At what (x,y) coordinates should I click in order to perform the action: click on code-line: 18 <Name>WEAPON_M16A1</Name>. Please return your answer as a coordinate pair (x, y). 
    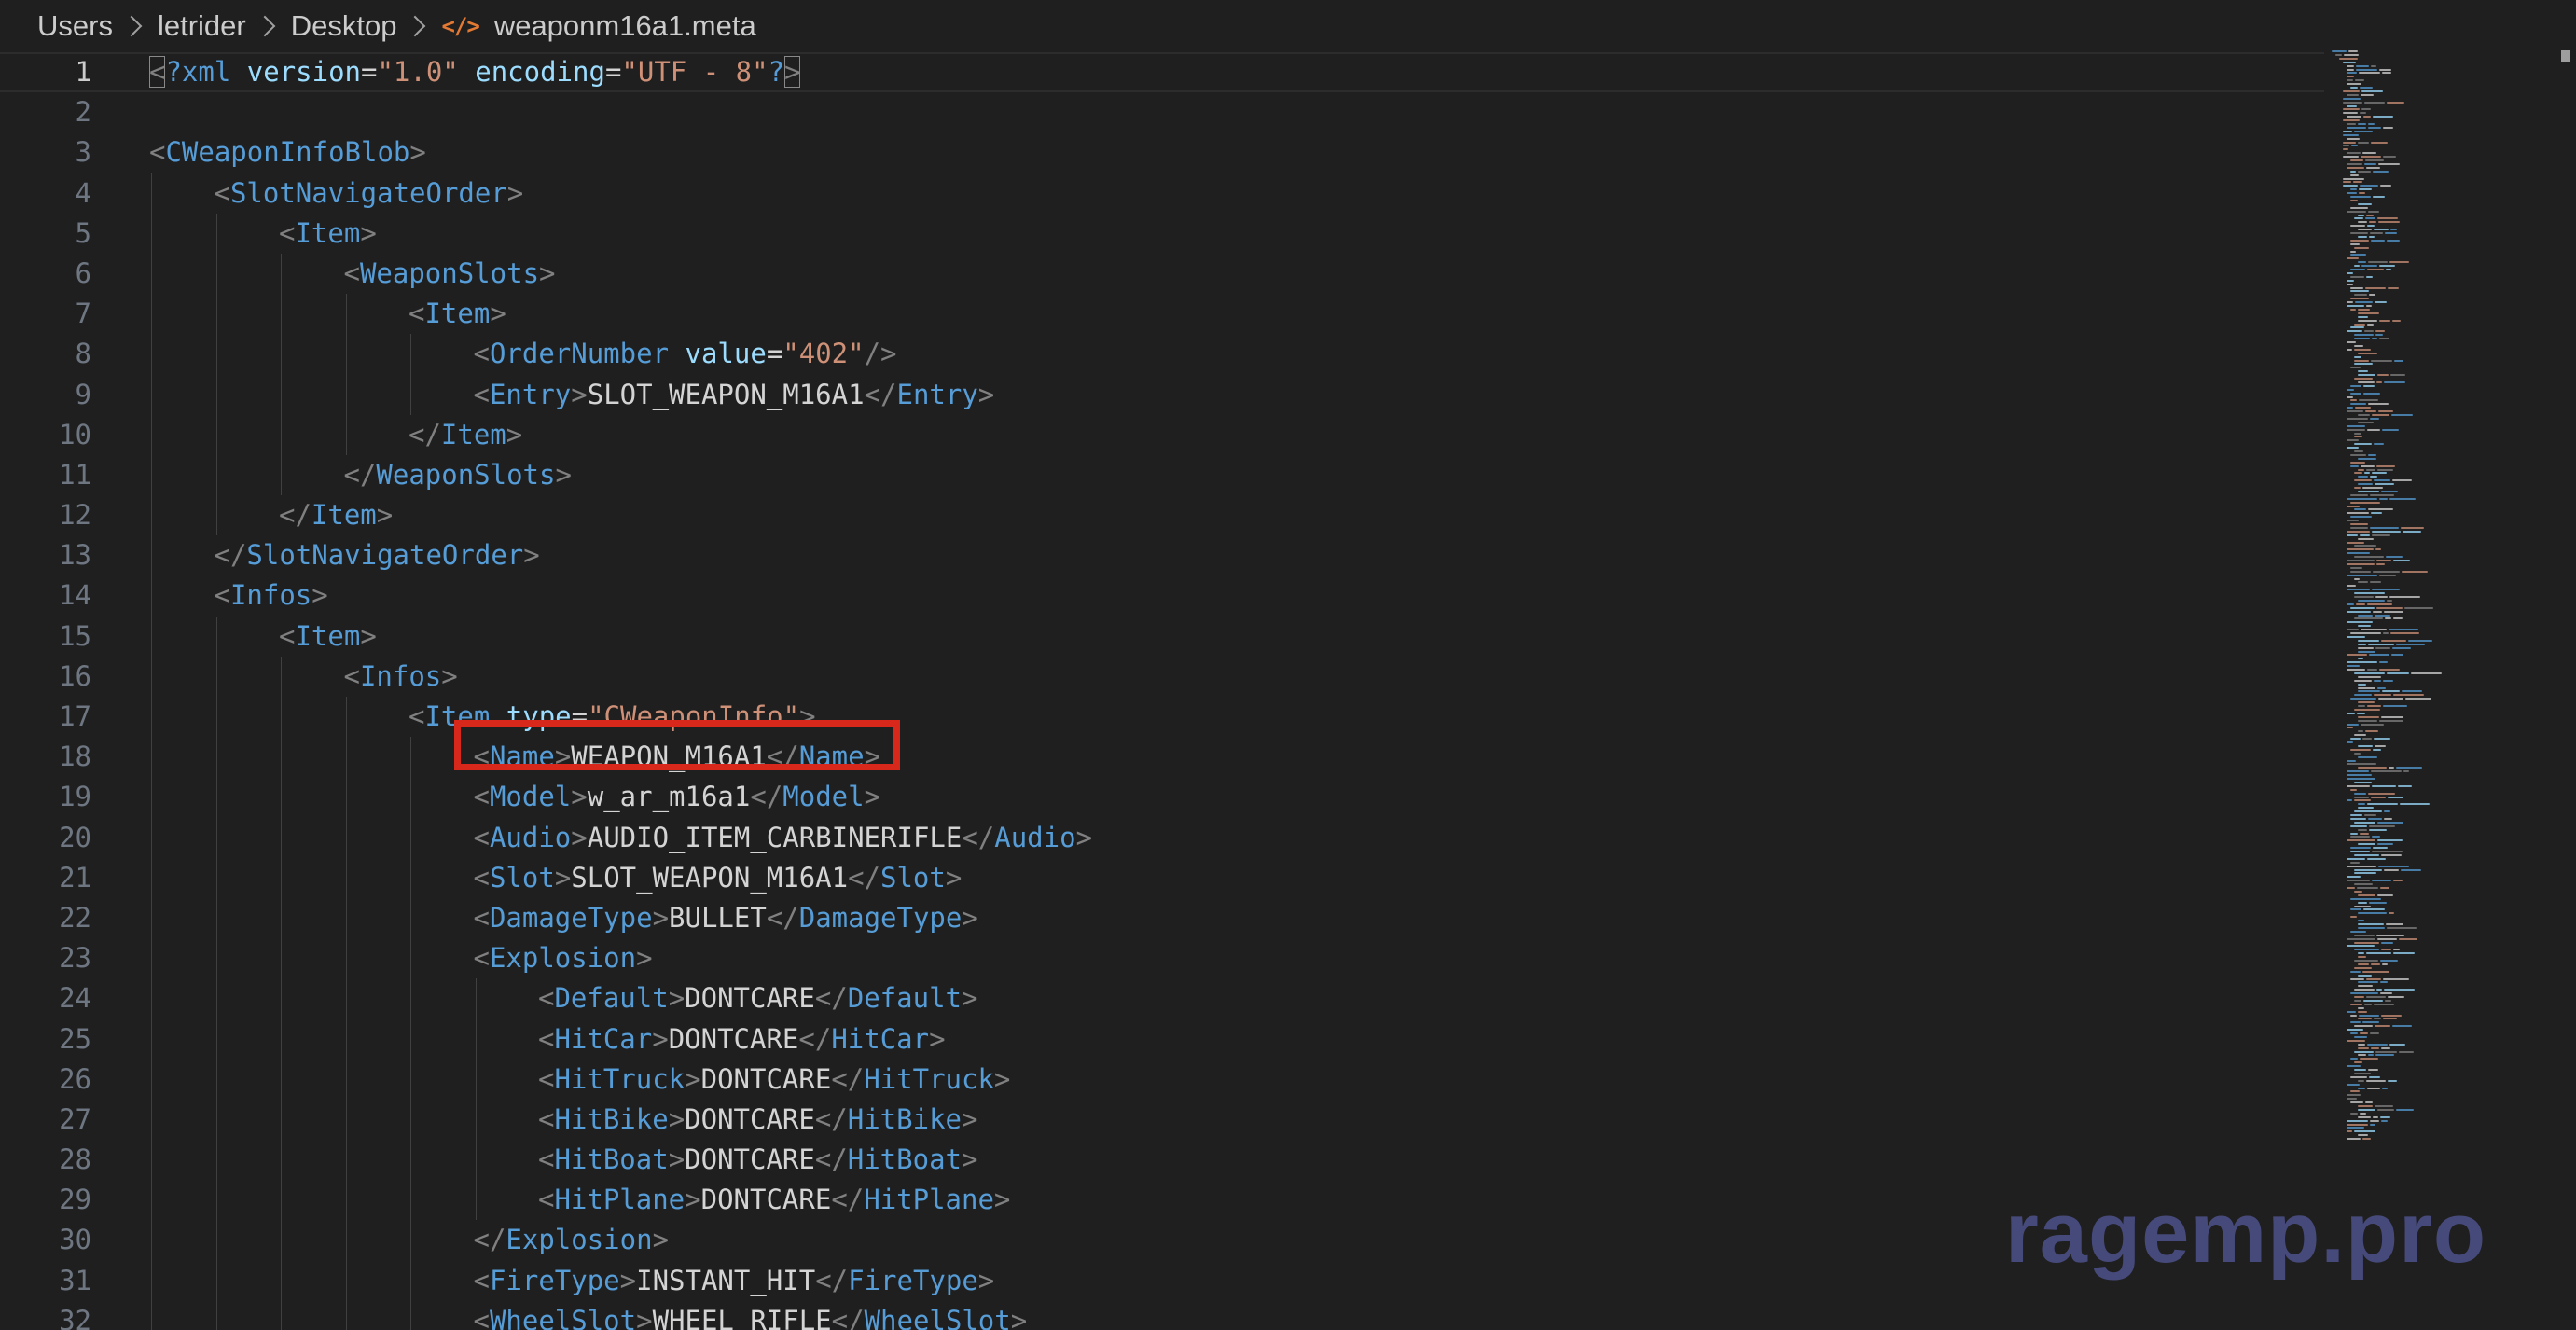
    Looking at the image, I should click on (1156, 757).